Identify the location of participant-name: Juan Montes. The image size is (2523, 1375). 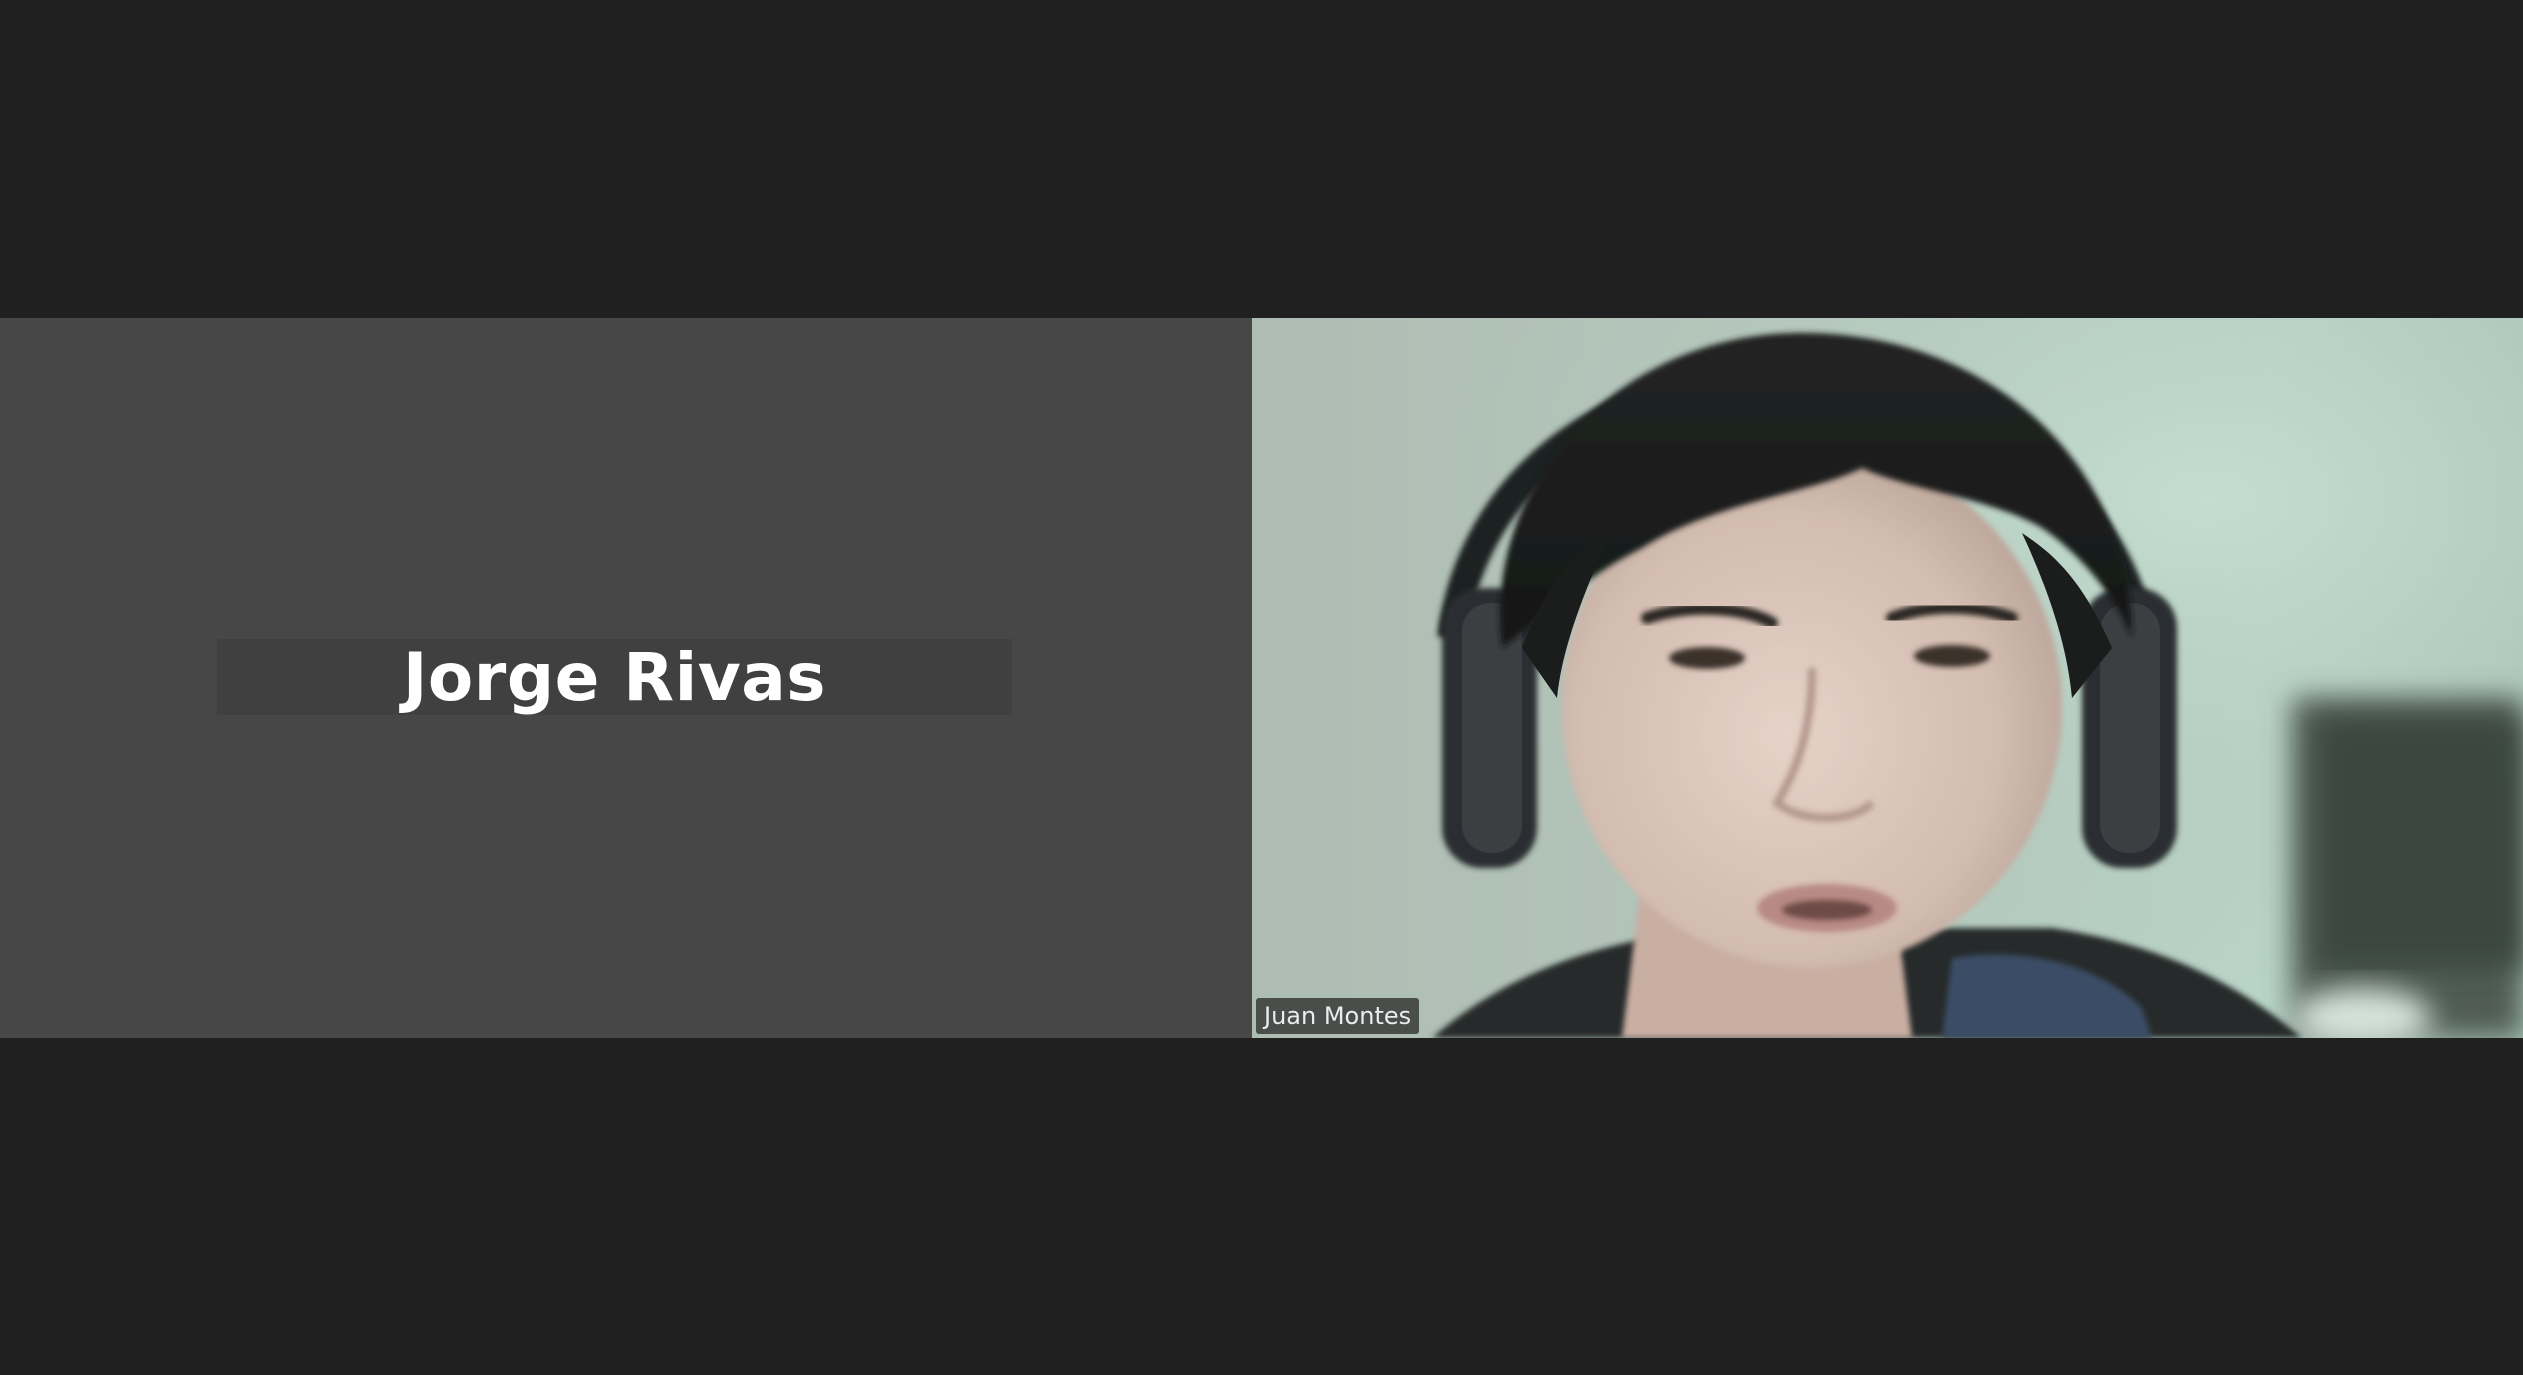
(1338, 1016).